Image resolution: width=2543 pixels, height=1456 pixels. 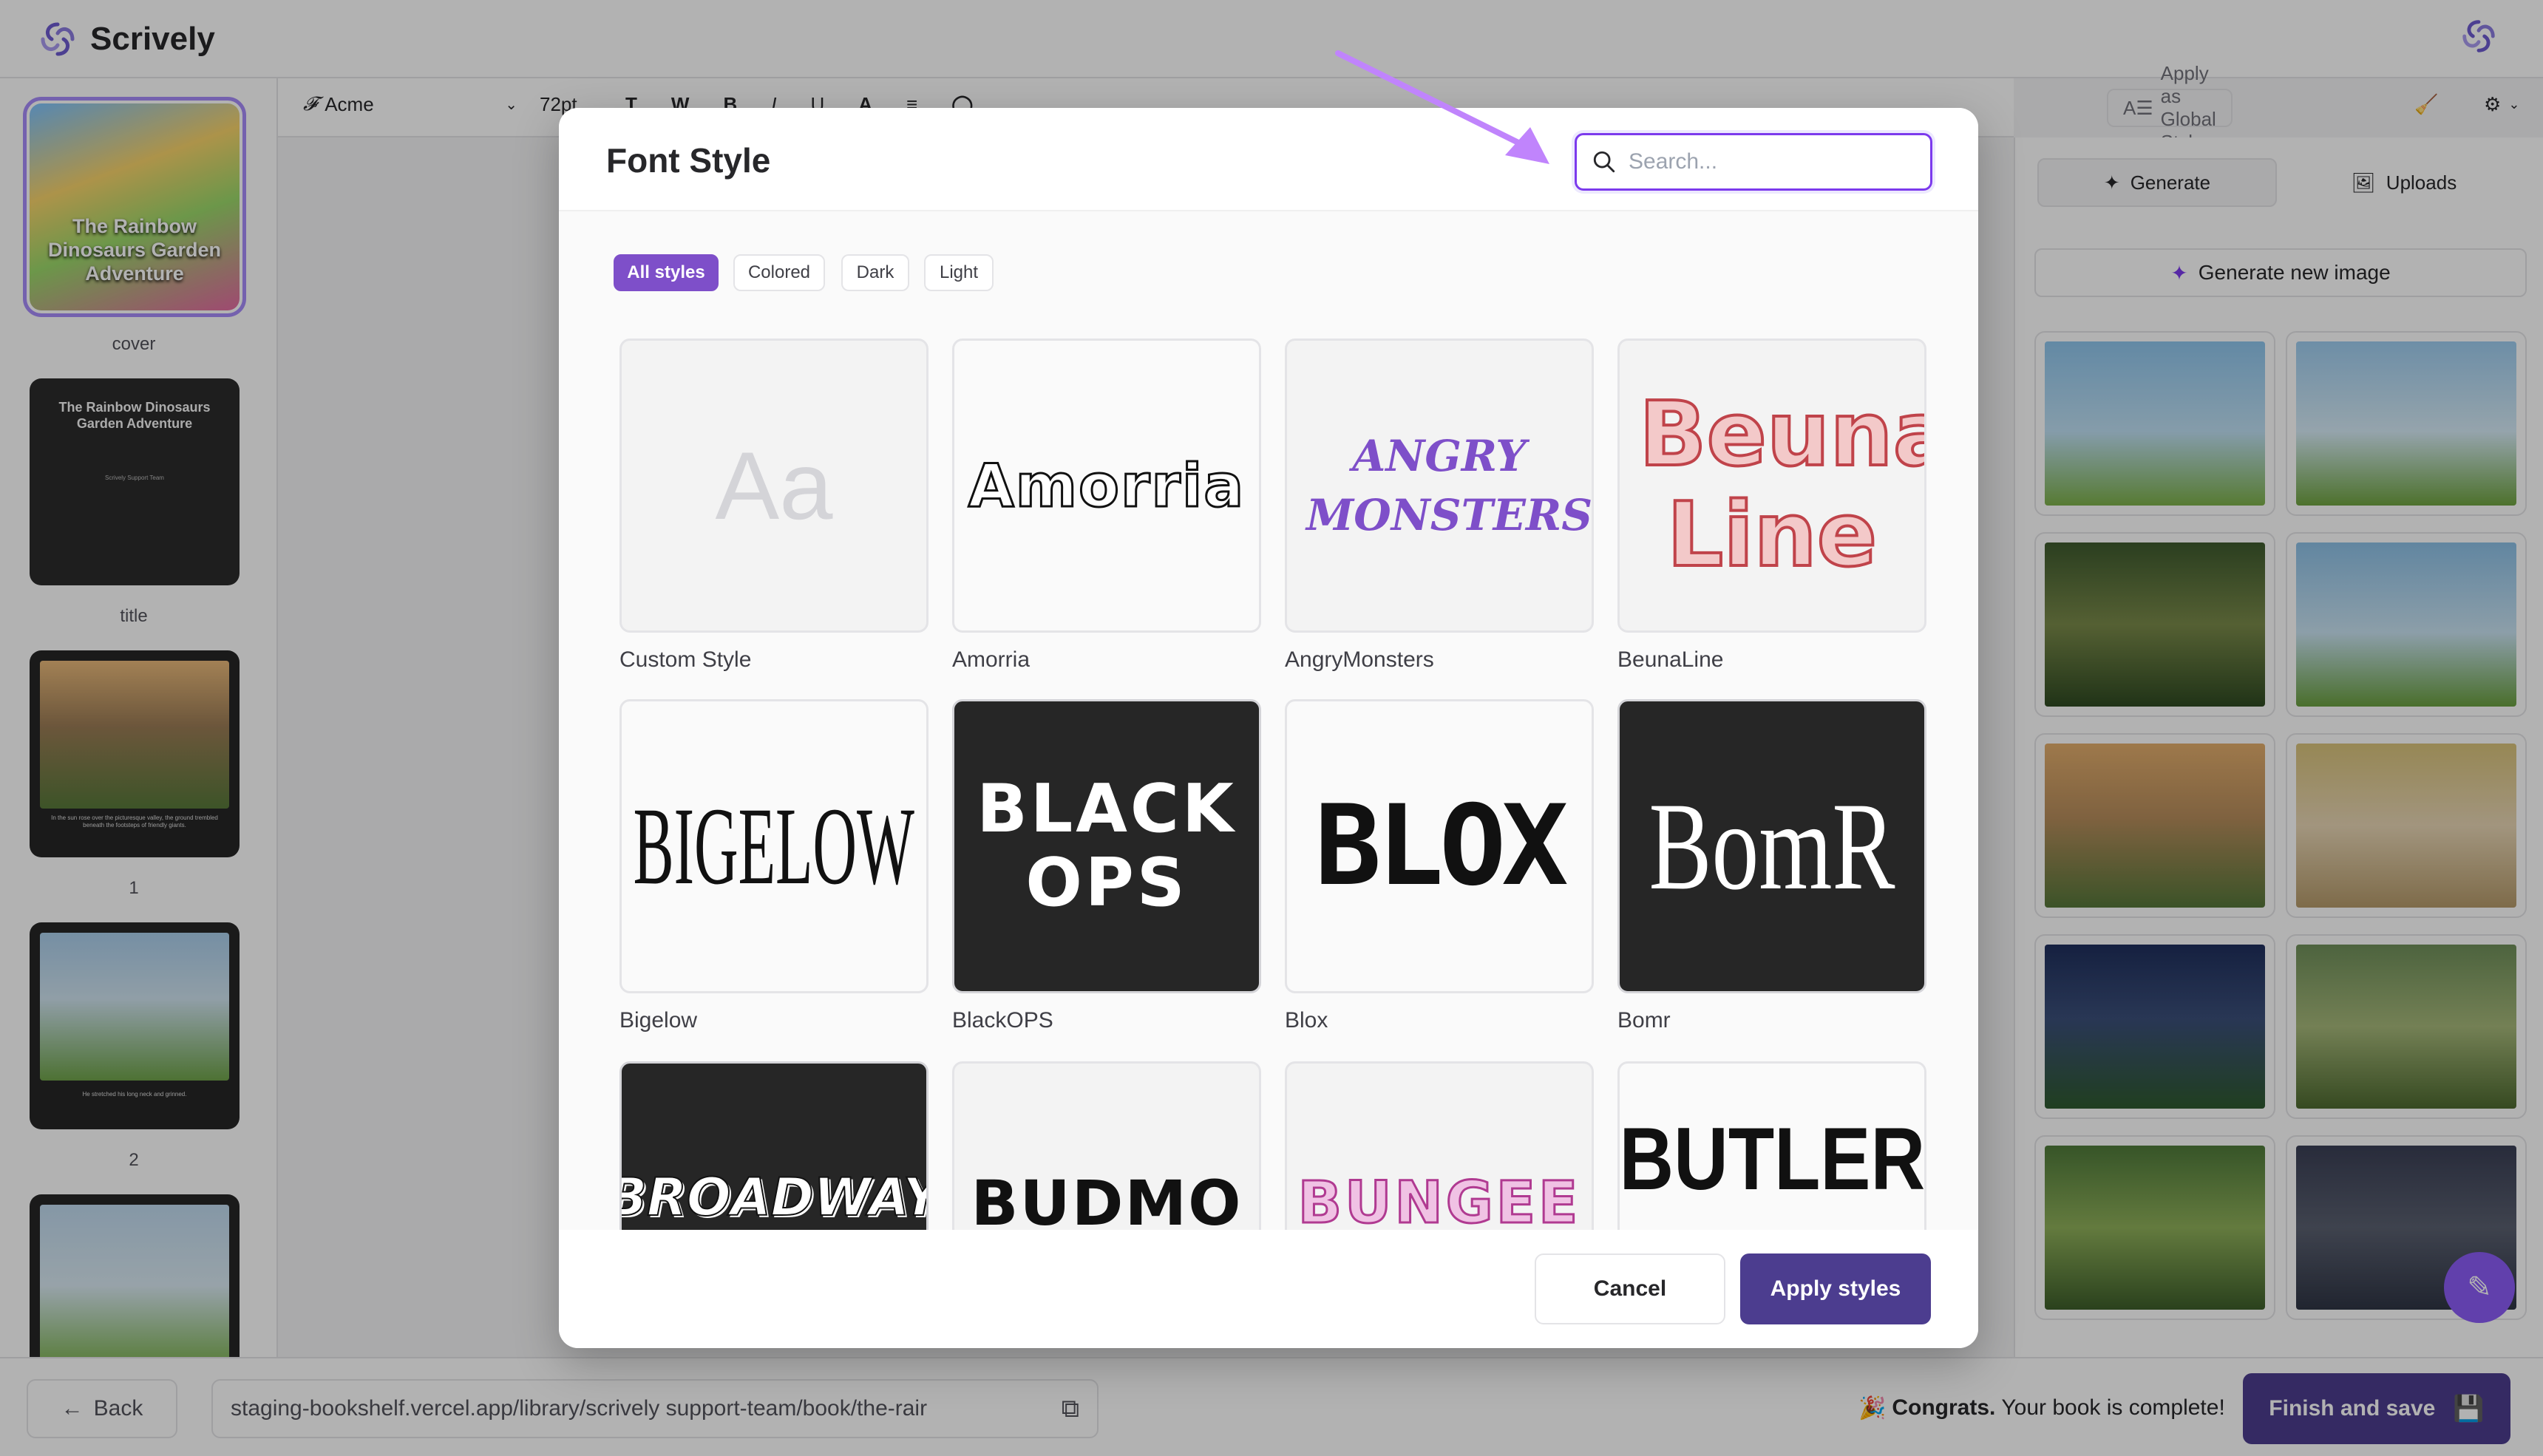 What do you see at coordinates (1002, 1020) in the screenshot?
I see `font-card-label: BlackOPS` at bounding box center [1002, 1020].